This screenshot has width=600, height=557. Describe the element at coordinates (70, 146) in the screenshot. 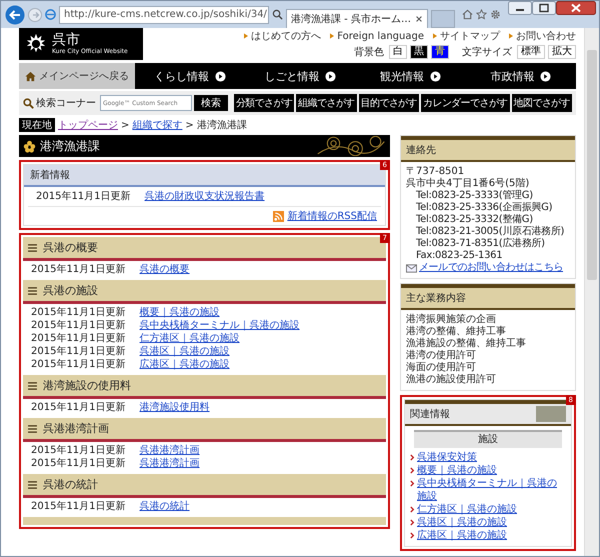

I see `page-title: 港湾漁港課` at that location.